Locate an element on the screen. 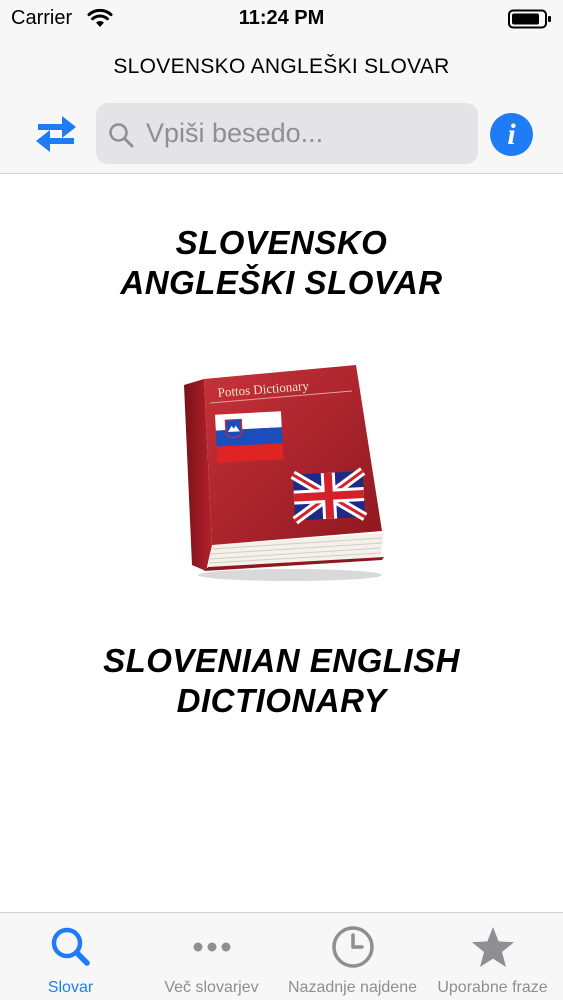 The width and height of the screenshot is (563, 1000). search-bar is located at coordinates (287, 133).